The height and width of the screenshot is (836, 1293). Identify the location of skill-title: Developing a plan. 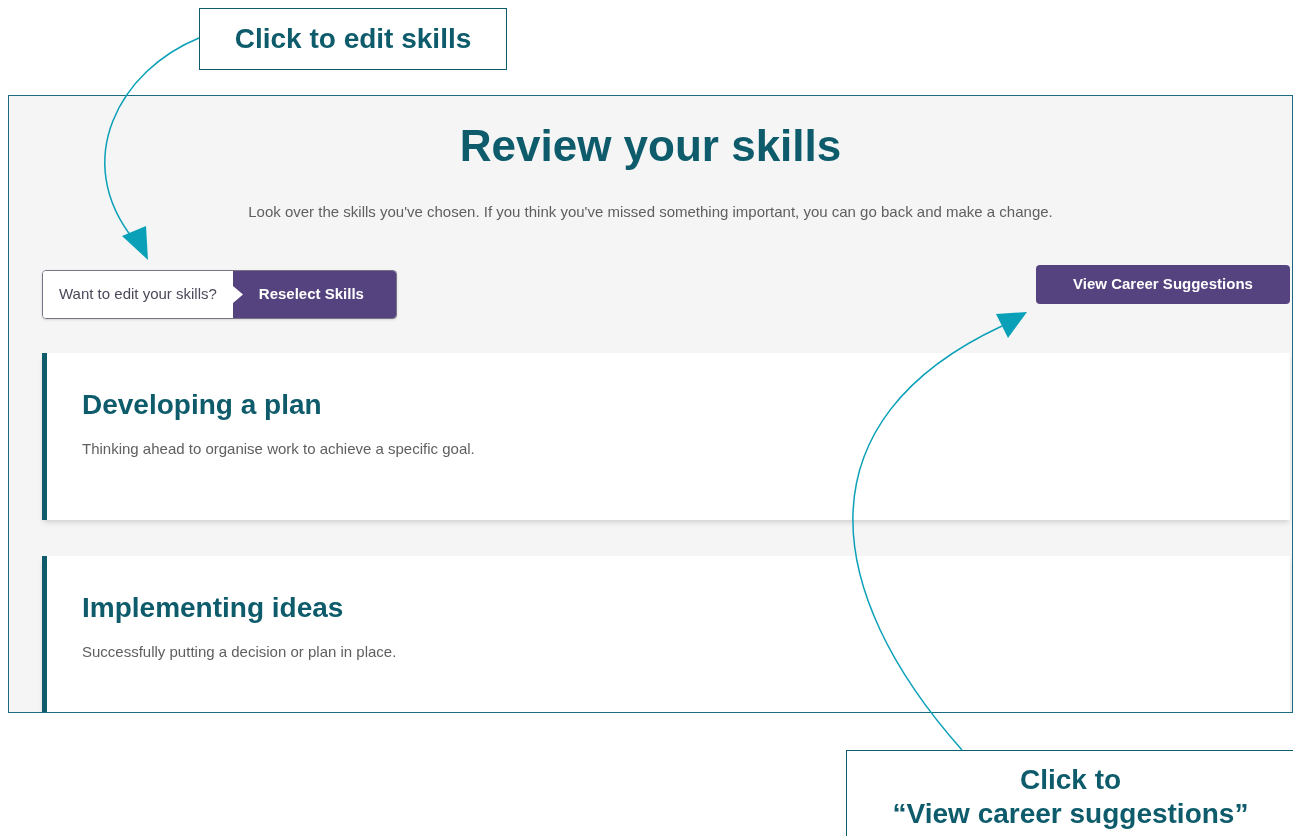
(202, 404).